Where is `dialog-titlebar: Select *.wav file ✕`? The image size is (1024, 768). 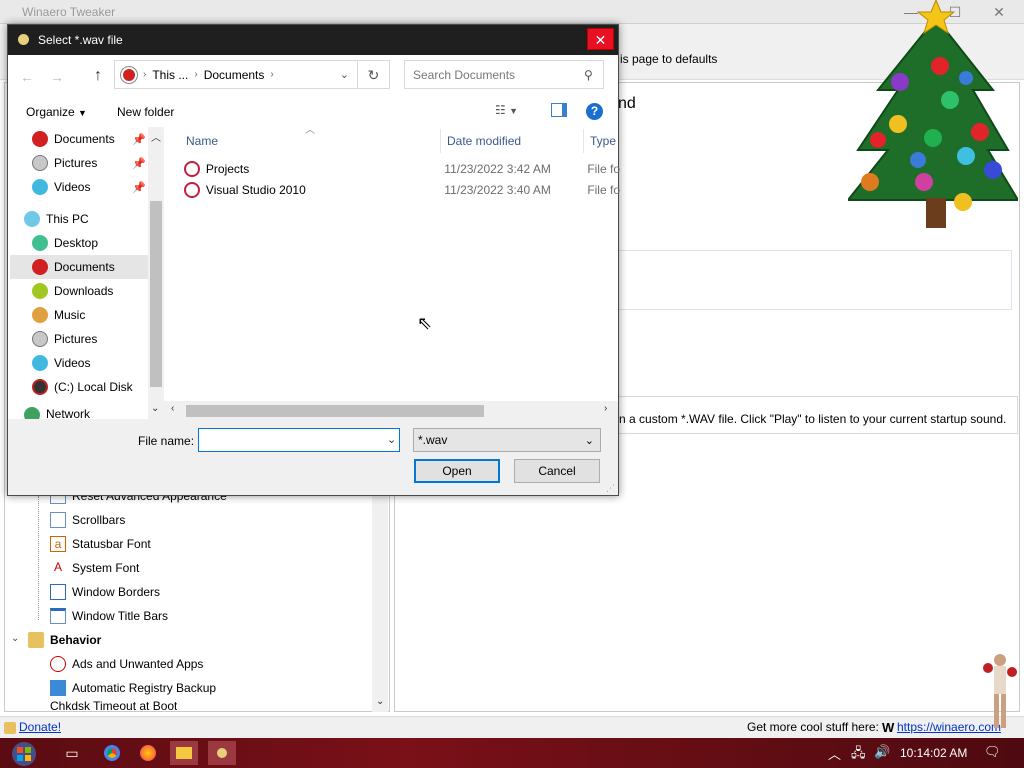 dialog-titlebar: Select *.wav file ✕ is located at coordinates (313, 40).